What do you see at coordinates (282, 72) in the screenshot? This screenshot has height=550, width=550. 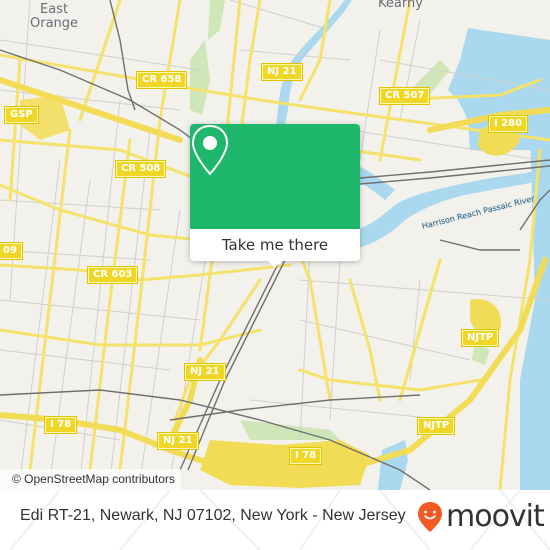 I see `road-shield-nj-21-north: NJ 21` at bounding box center [282, 72].